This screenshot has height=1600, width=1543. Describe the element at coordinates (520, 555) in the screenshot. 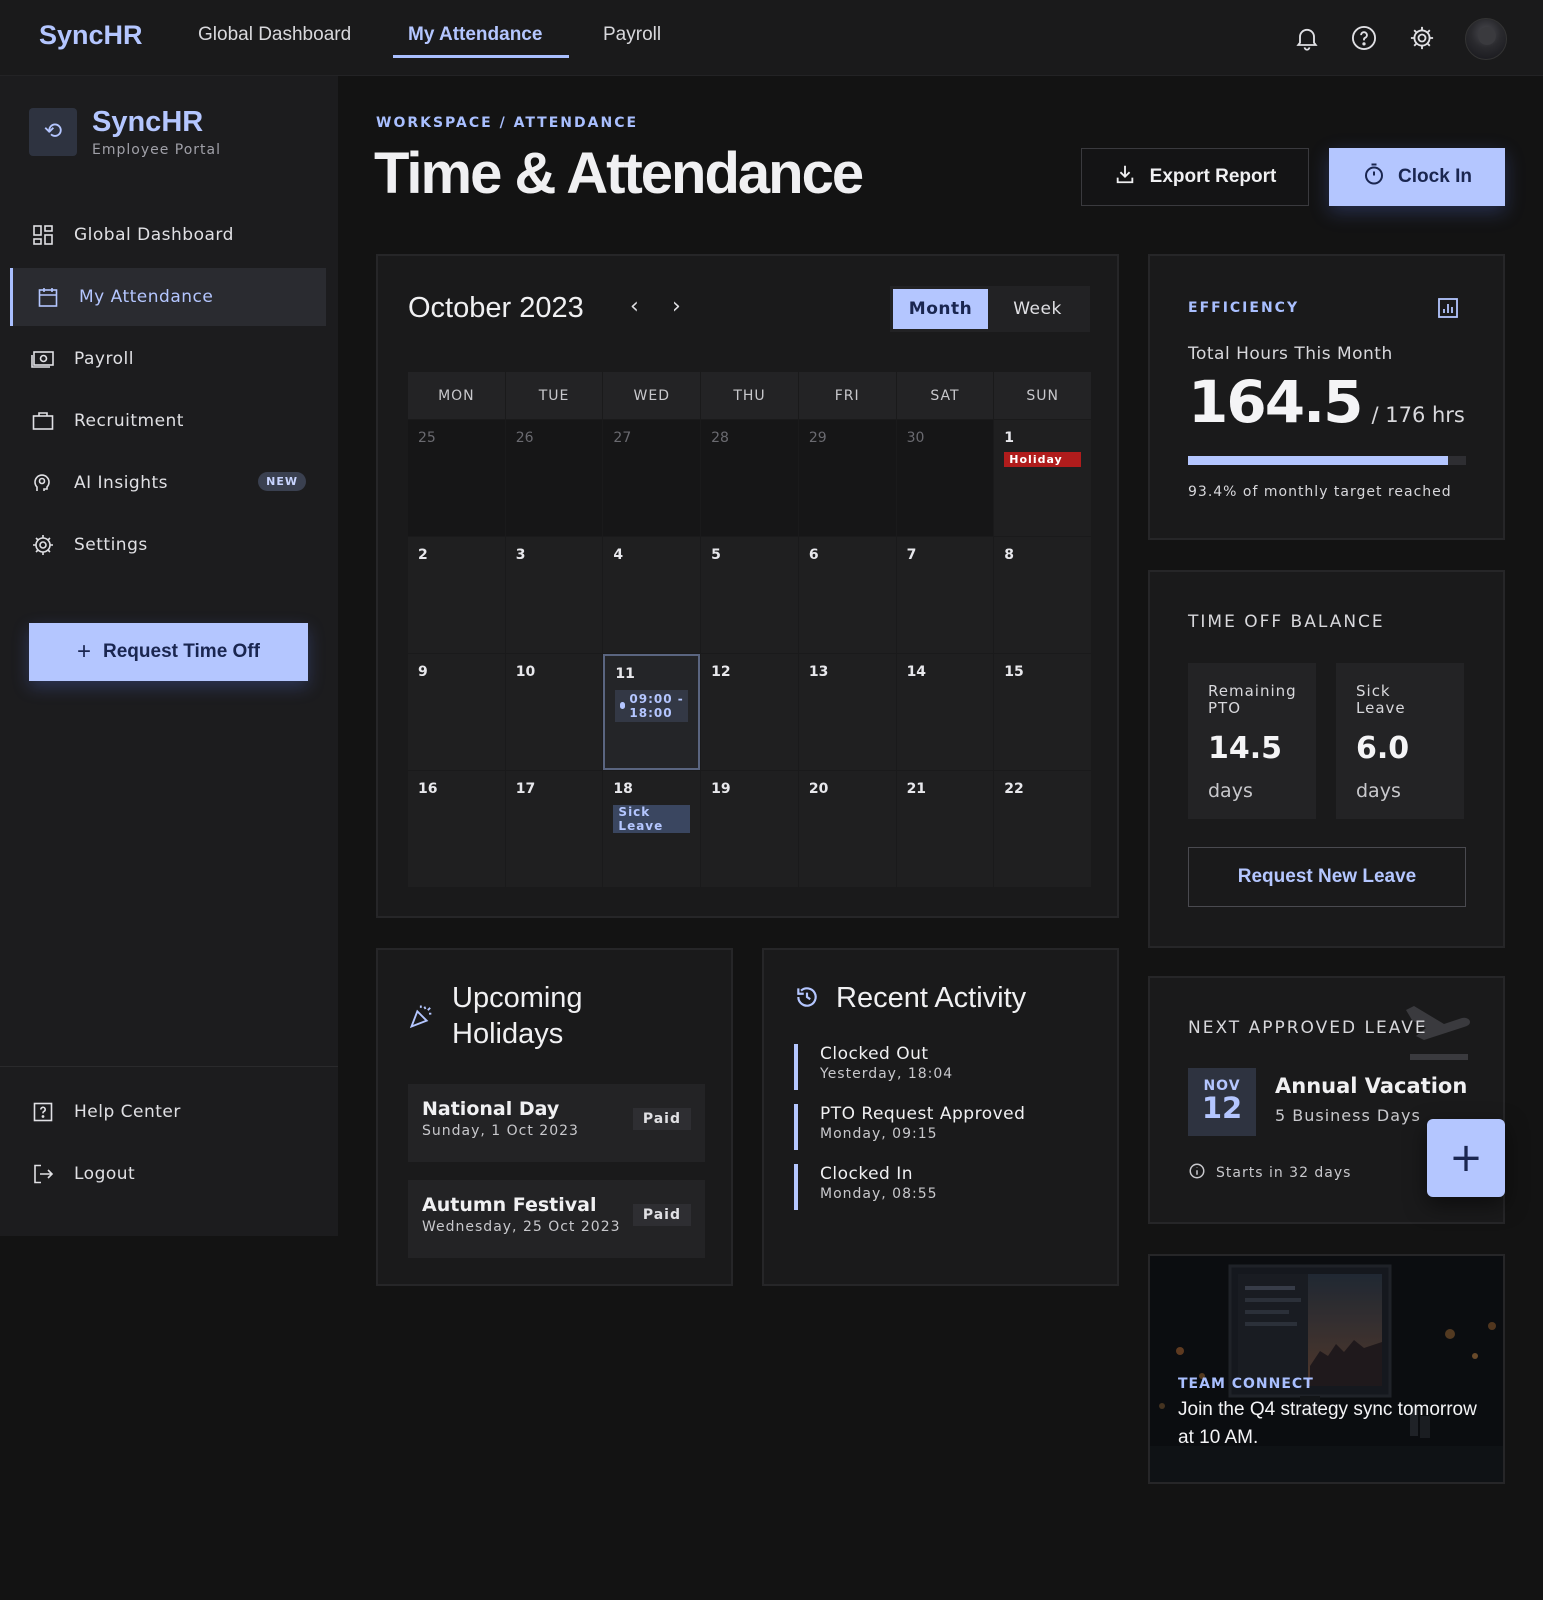

I see `day-number: 3` at that location.